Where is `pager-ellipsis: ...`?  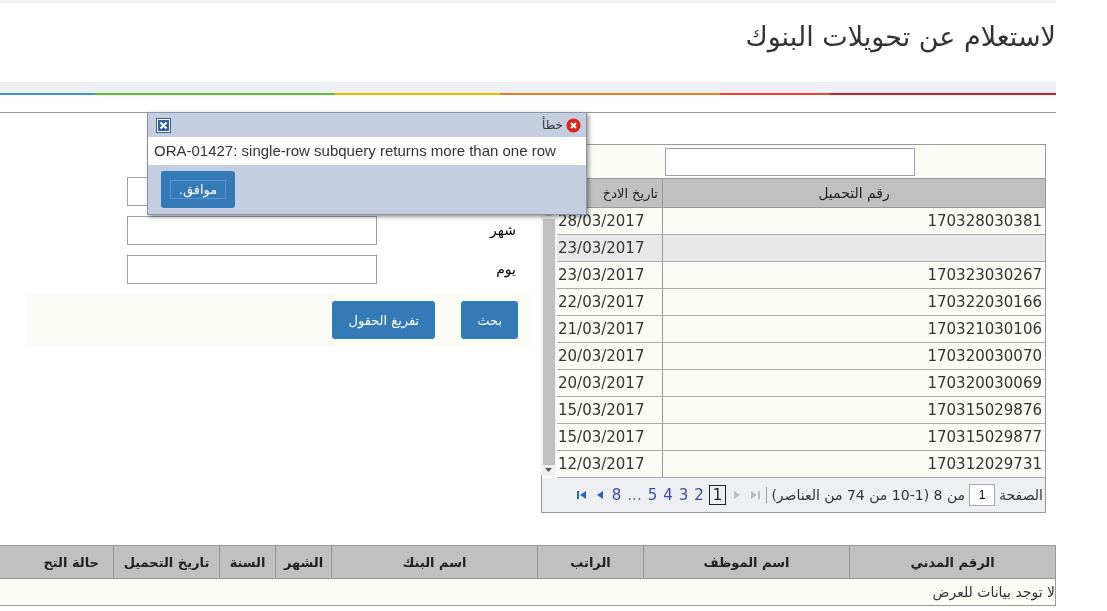
pager-ellipsis: ... is located at coordinates (634, 495).